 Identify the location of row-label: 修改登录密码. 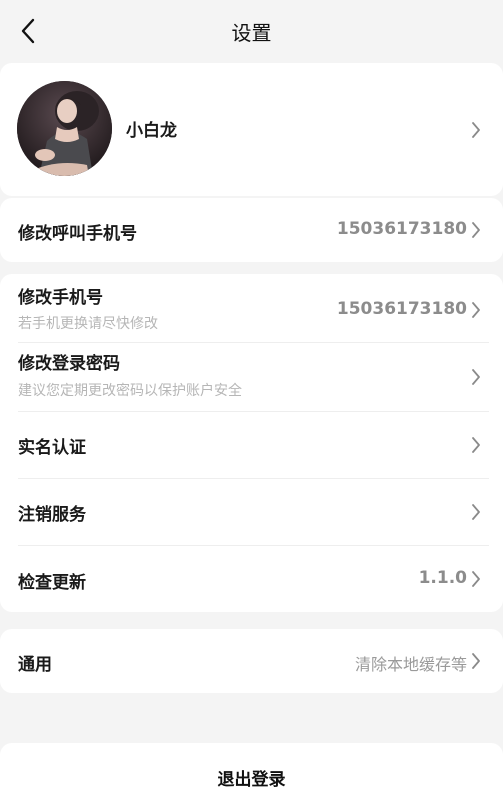
(69, 364).